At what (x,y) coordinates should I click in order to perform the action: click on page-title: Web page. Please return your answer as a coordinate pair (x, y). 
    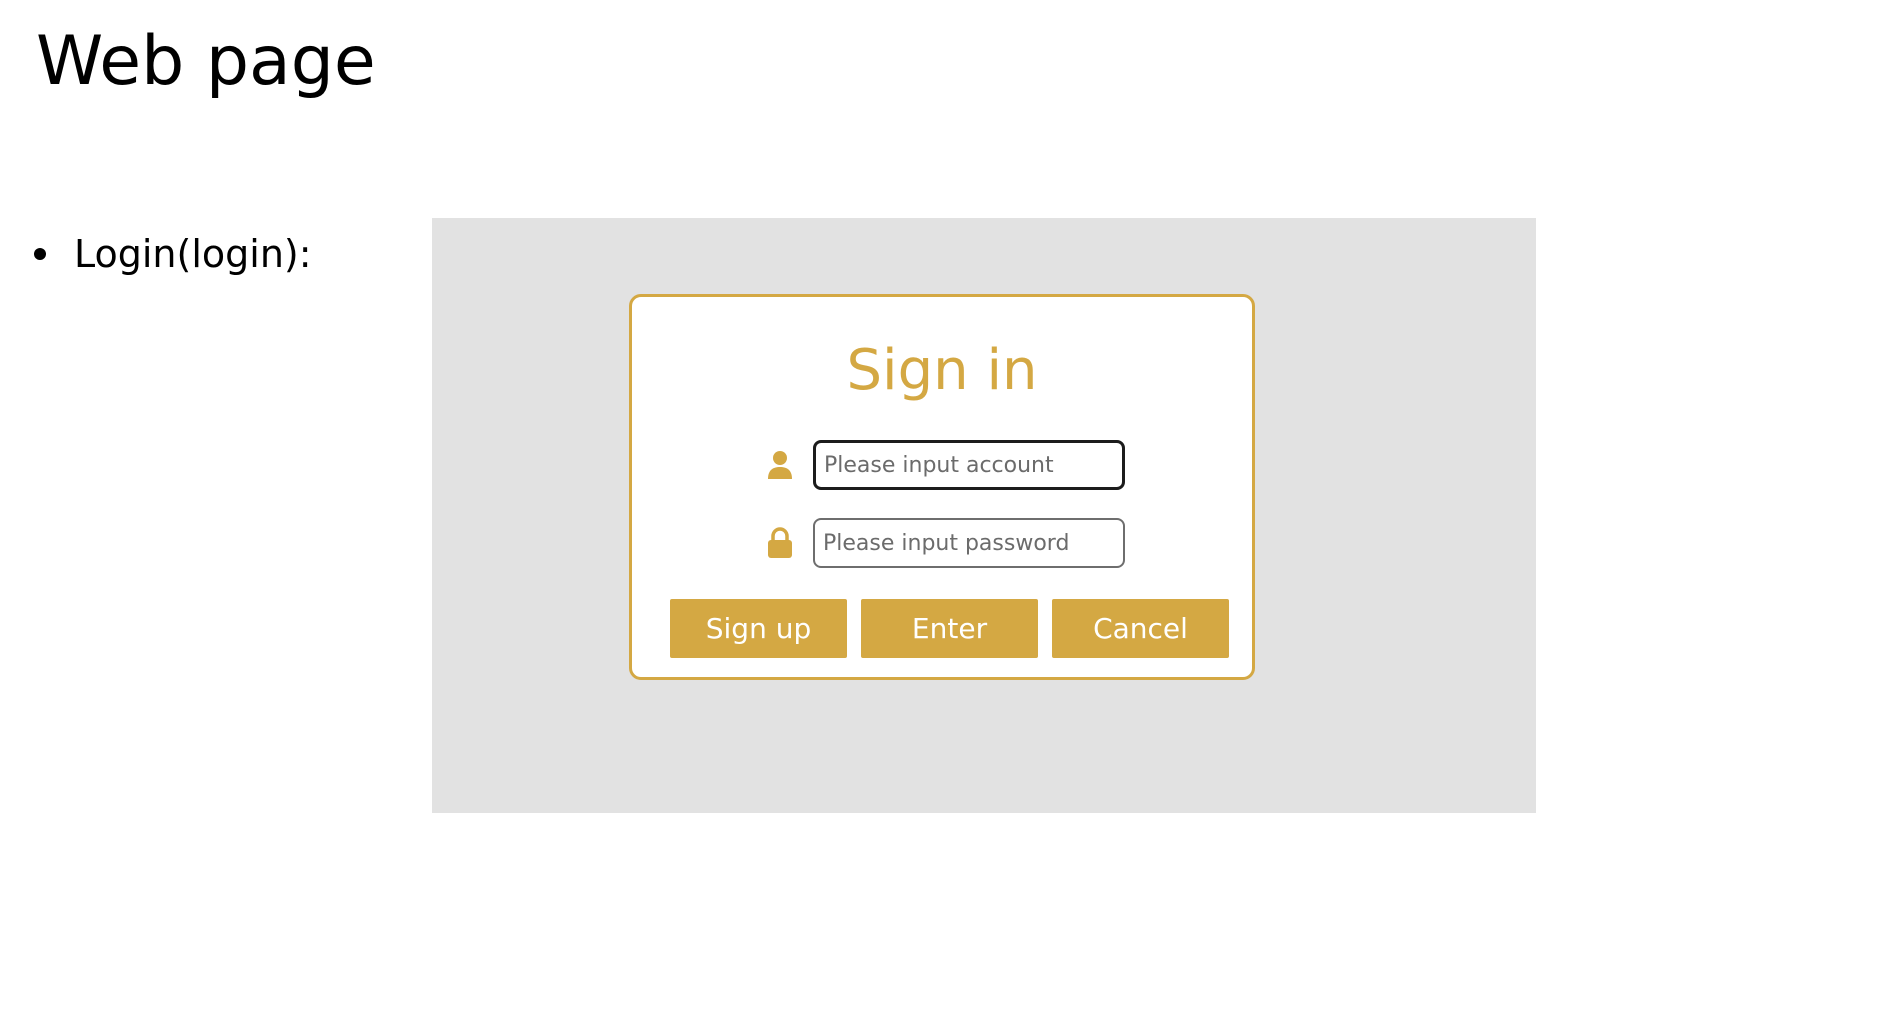
    Looking at the image, I should click on (206, 61).